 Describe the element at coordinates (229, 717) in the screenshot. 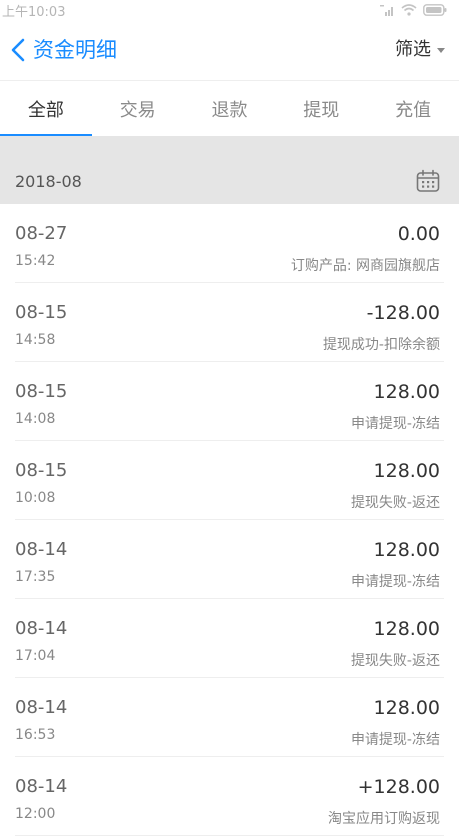

I see `transaction-row: 08-14 16:53 128.00 申请提现-冻结` at that location.